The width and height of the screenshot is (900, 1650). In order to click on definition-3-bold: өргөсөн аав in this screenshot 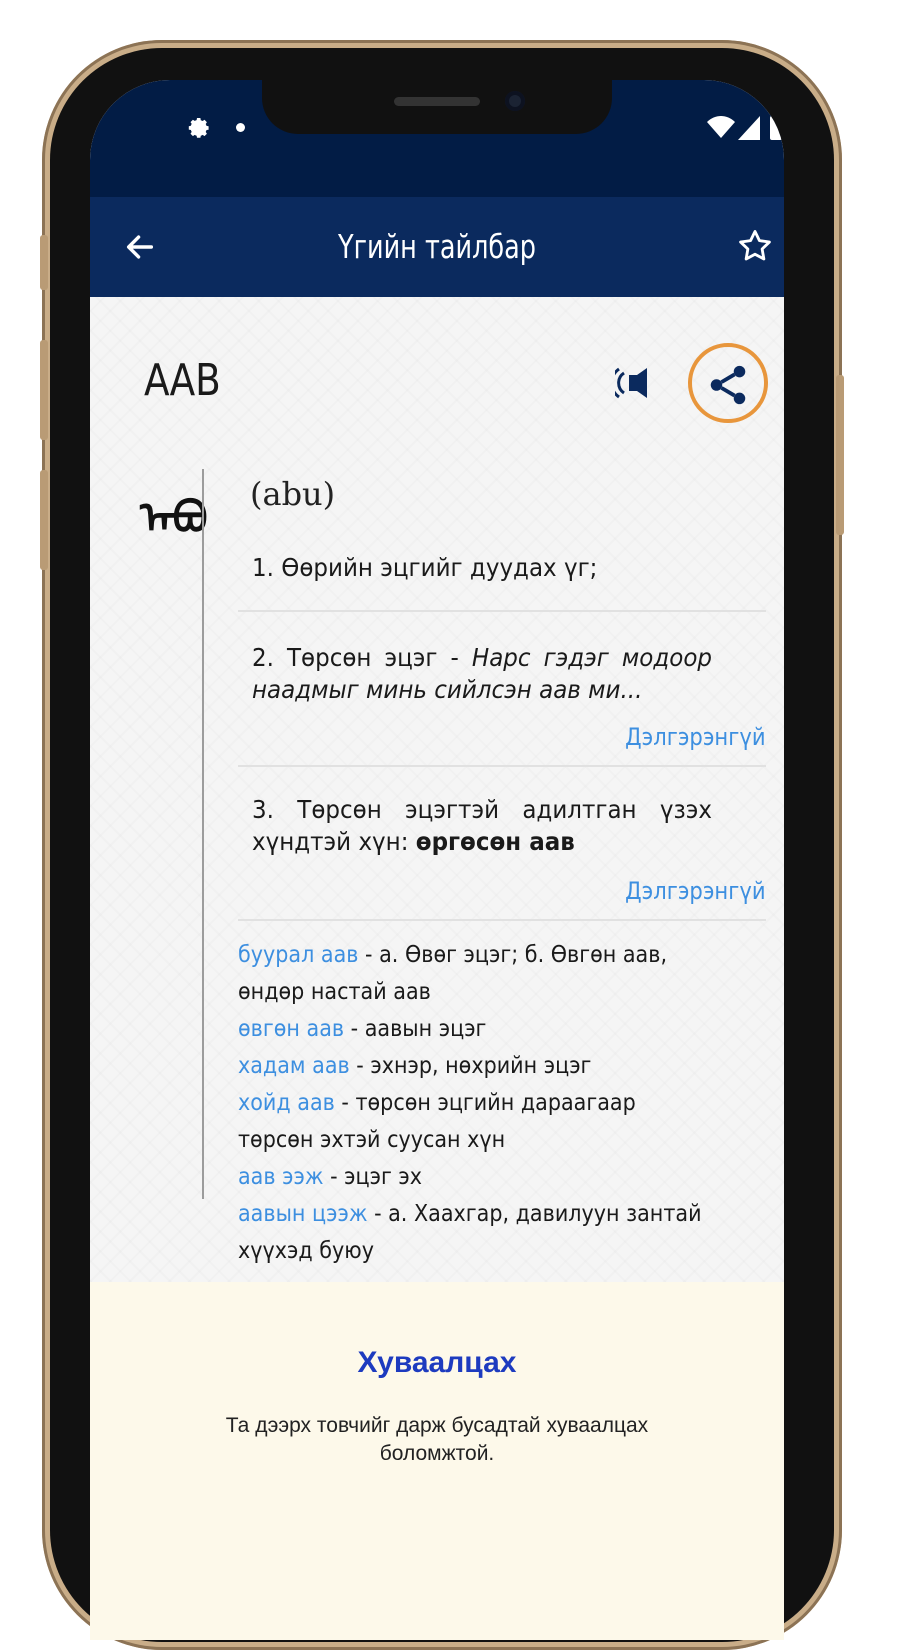, I will do `click(495, 841)`.